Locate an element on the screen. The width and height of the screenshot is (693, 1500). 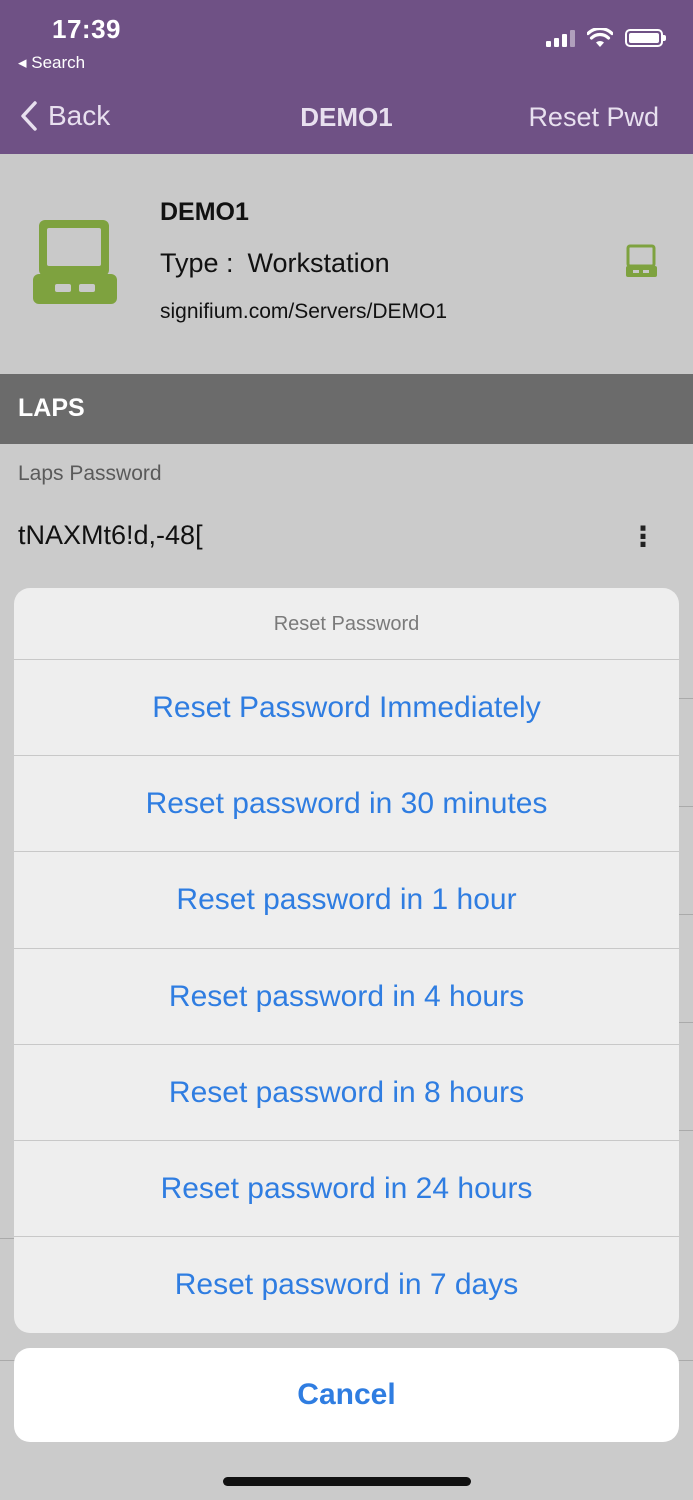
computer-small-icon is located at coordinates (642, 261).